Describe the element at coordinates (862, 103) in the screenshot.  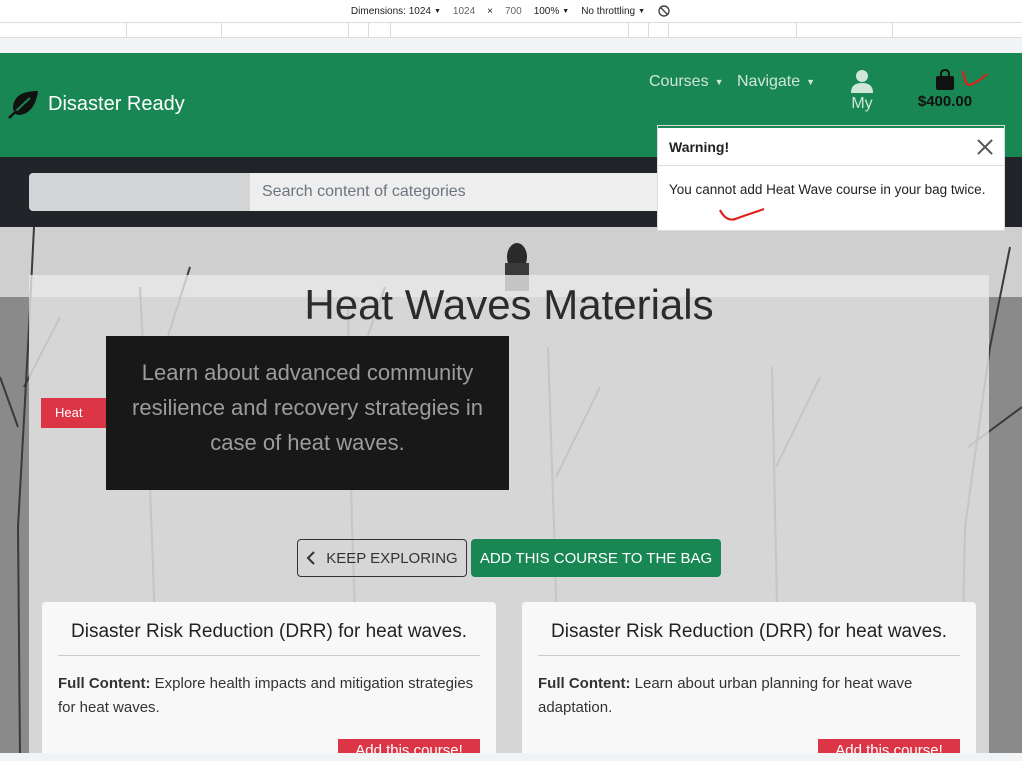
I see `user-label: My` at that location.